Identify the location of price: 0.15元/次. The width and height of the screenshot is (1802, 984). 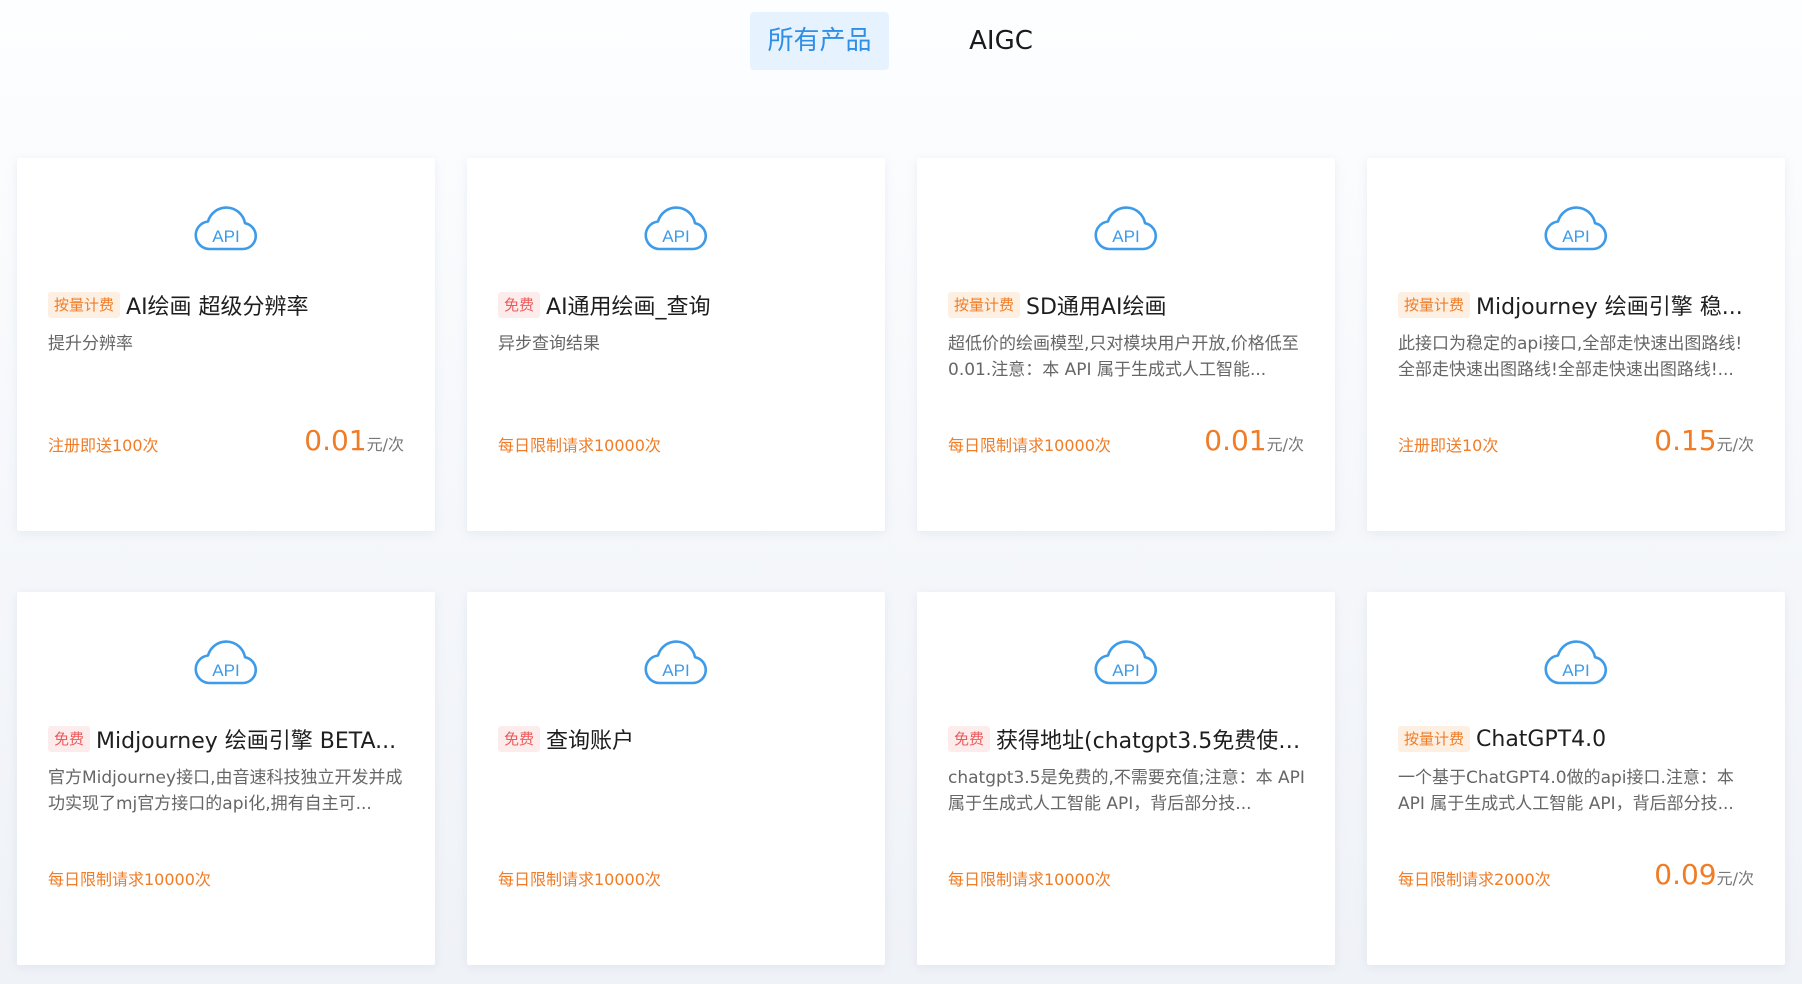
(1704, 440).